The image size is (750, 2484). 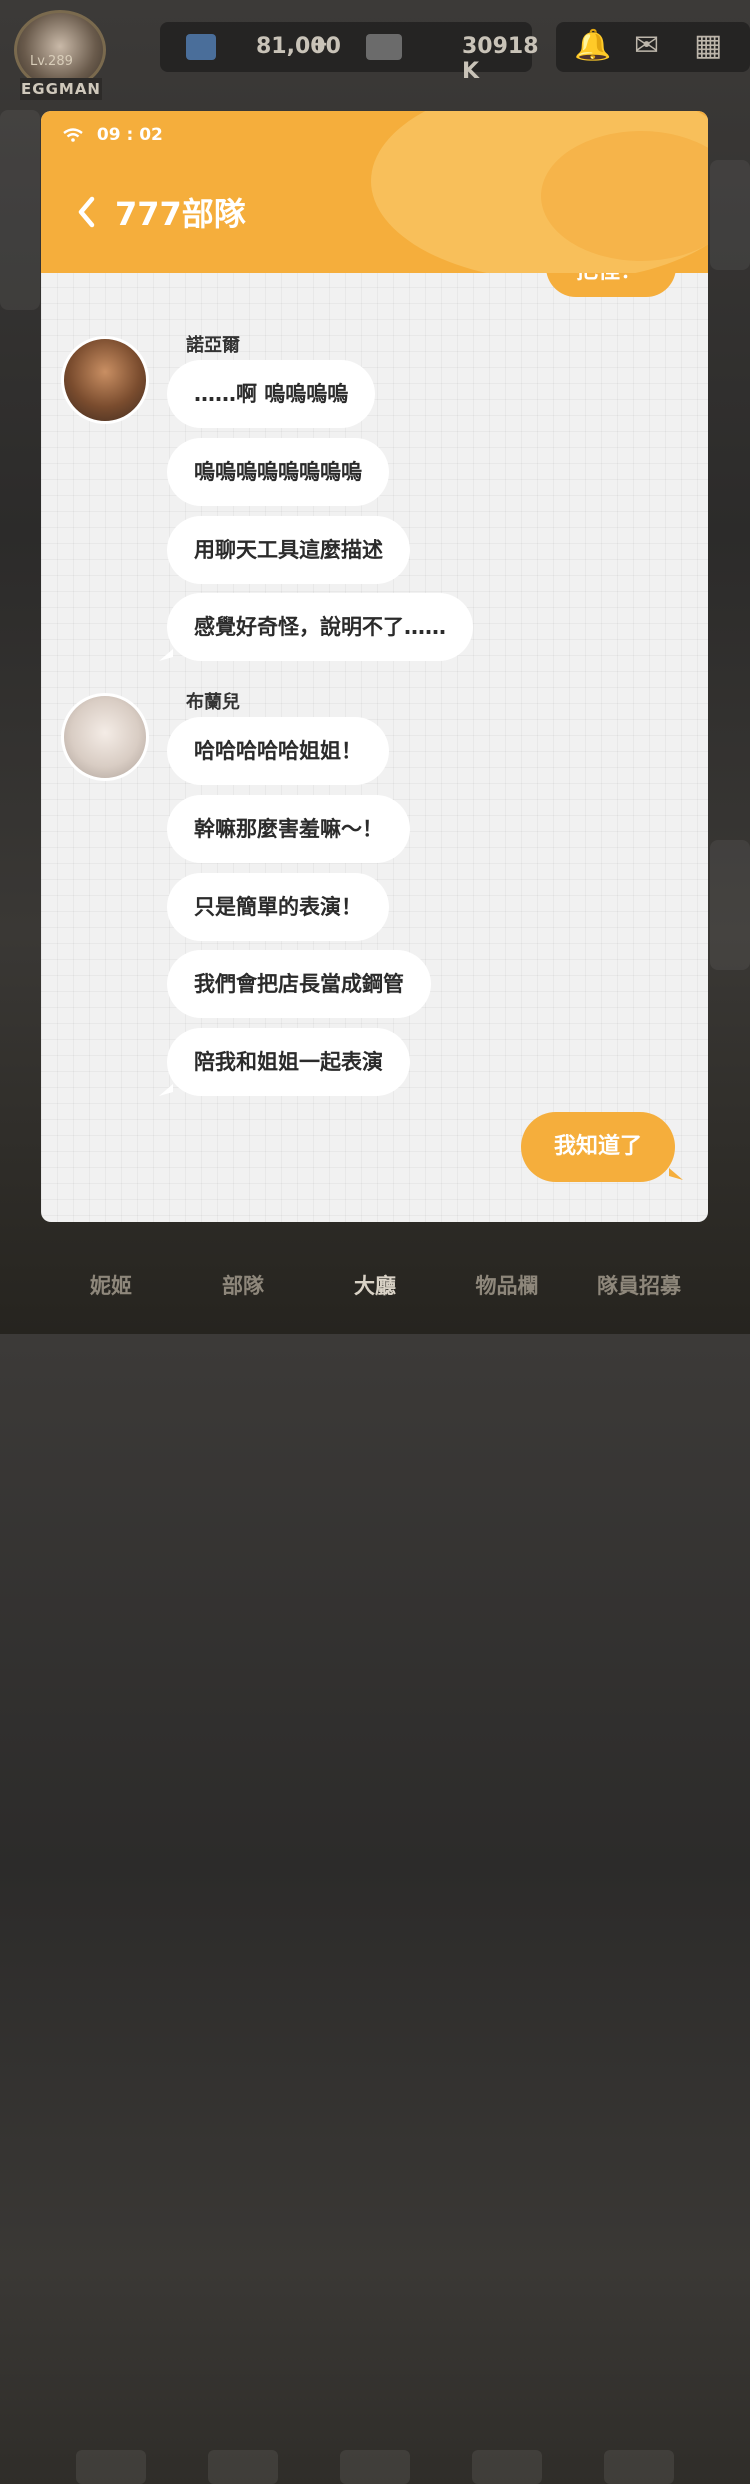 I want to click on mail-icon: ✉, so click(x=646, y=45).